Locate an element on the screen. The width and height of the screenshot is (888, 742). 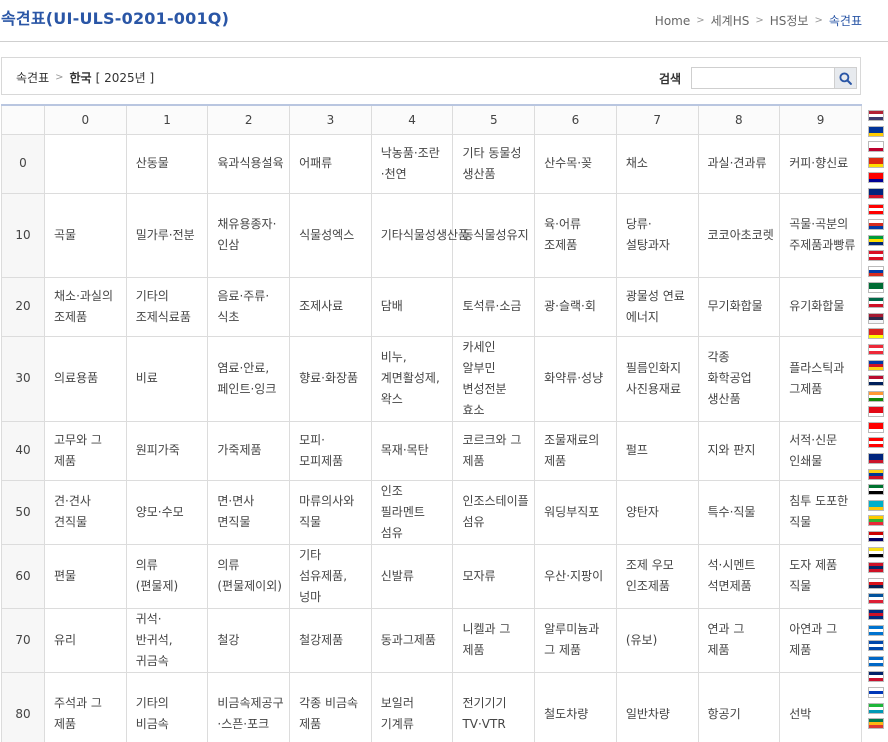
flag-peru-icon is located at coordinates (876, 256).